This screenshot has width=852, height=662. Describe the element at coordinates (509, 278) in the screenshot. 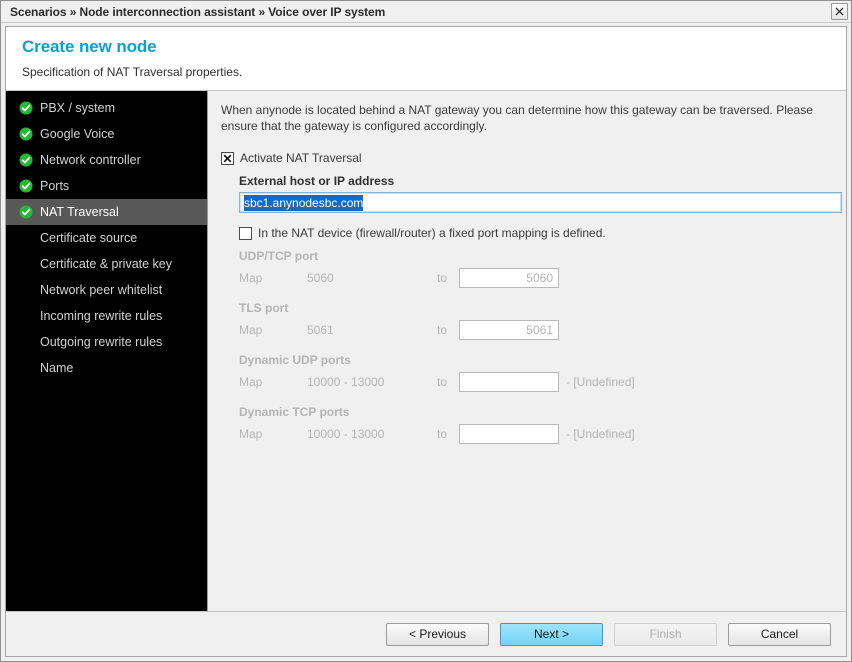

I see `port-to-input: 5060` at that location.